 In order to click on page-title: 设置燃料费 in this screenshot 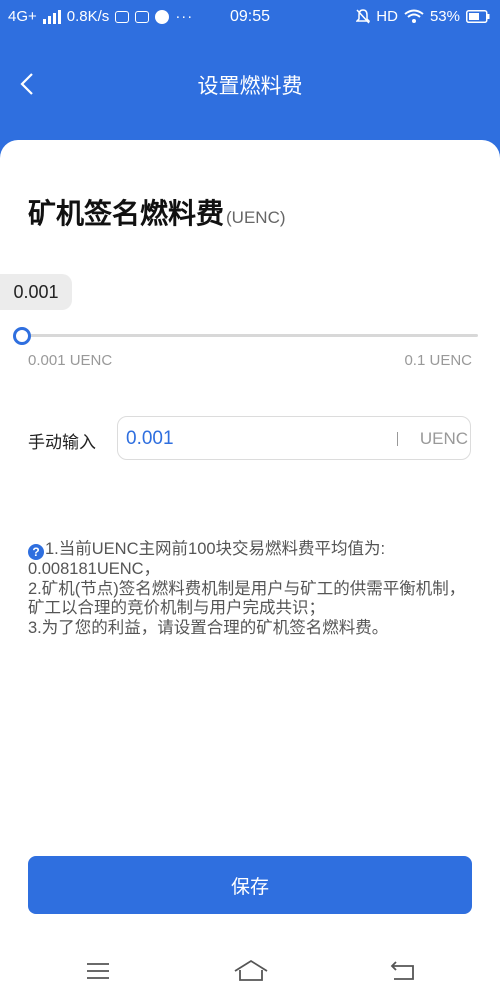, I will do `click(250, 86)`.